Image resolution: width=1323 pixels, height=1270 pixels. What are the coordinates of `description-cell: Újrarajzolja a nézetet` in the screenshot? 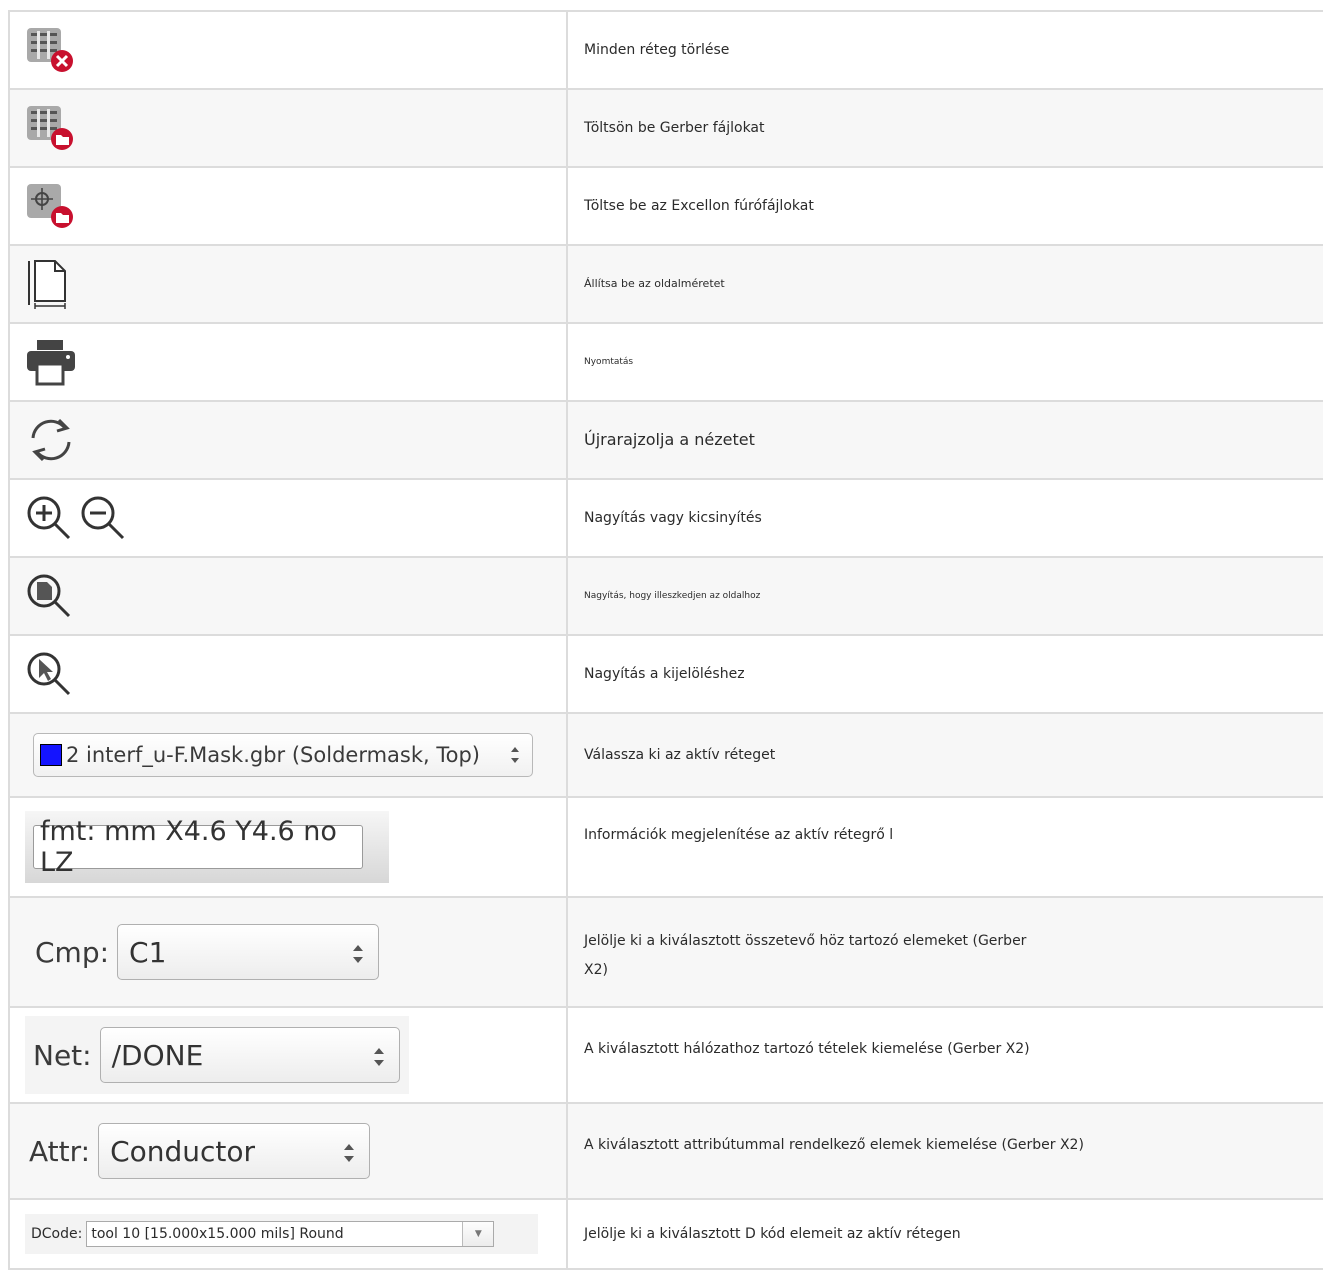 It's located at (944, 440).